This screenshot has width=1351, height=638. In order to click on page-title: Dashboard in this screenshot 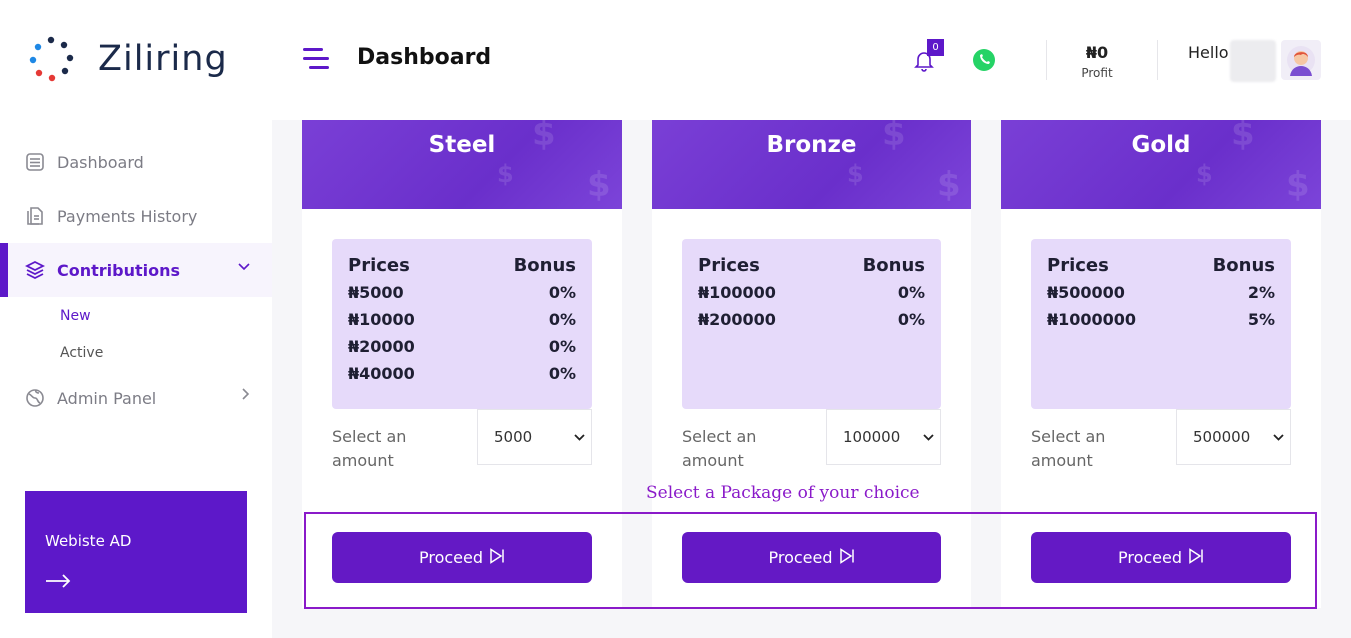, I will do `click(424, 57)`.